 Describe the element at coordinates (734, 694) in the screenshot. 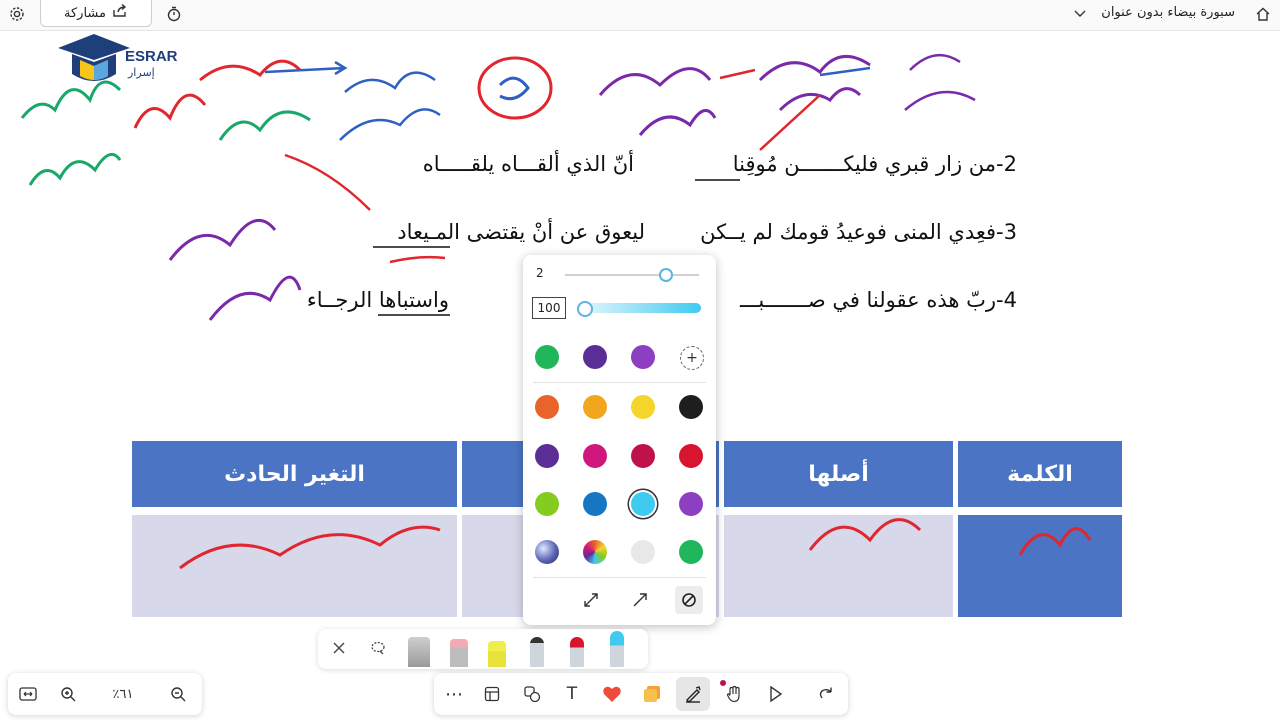

I see `hand-pan-icon` at that location.